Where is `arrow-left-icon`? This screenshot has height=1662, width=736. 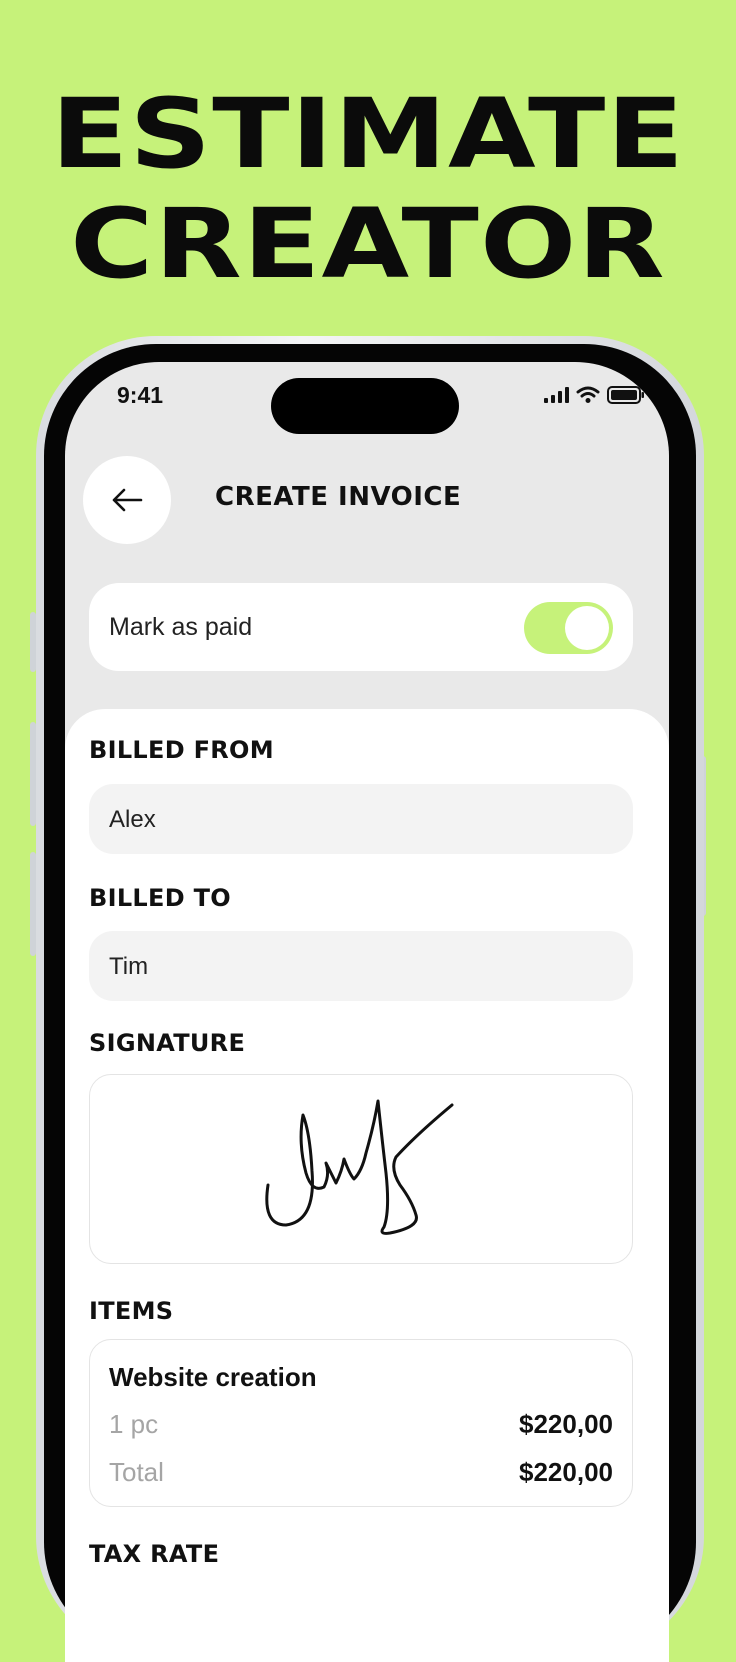
arrow-left-icon is located at coordinates (127, 500).